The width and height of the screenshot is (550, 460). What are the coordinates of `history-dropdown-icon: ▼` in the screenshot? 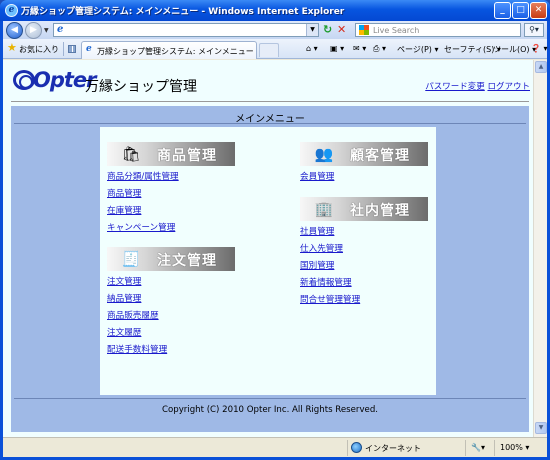 It's located at (46, 30).